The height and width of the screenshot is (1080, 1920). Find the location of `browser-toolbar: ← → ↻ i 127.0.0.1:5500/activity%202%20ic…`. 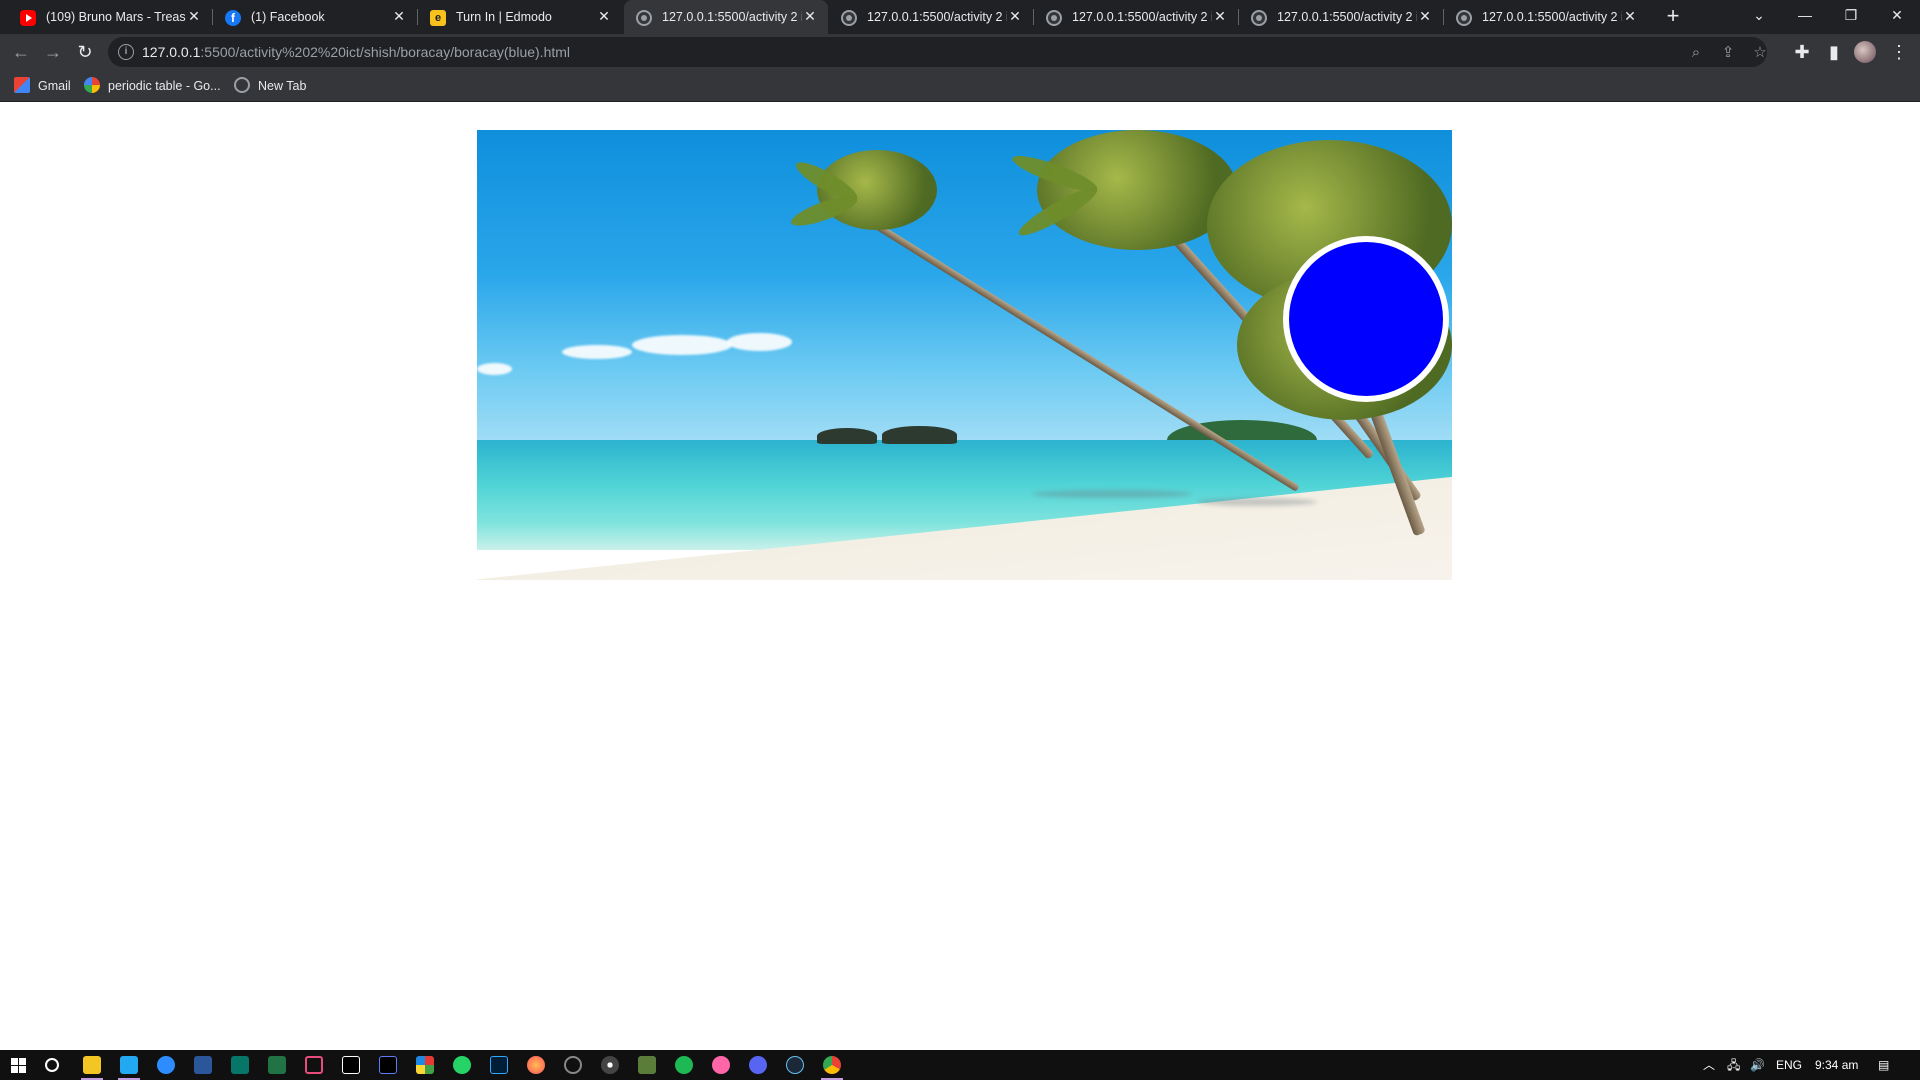

browser-toolbar: ← → ↻ i 127.0.0.1:5500/activity%202%20ic… is located at coordinates (960, 52).